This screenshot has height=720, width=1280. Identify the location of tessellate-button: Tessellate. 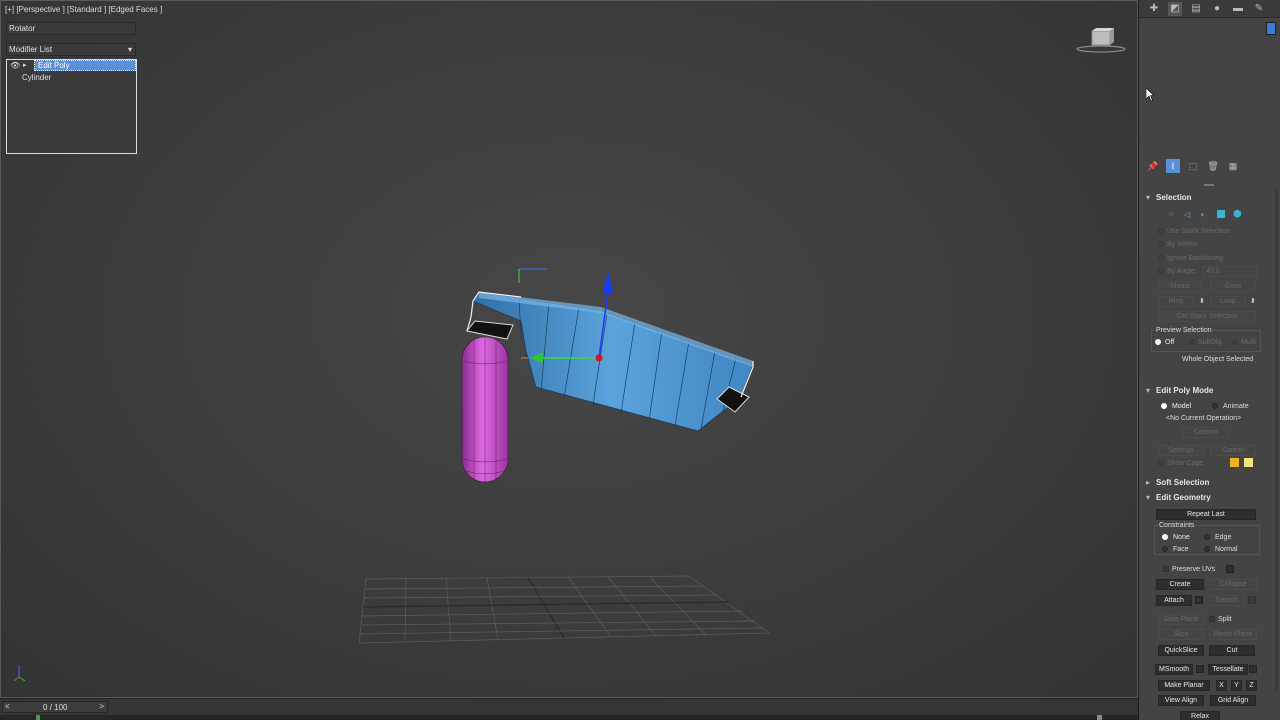
(1228, 669).